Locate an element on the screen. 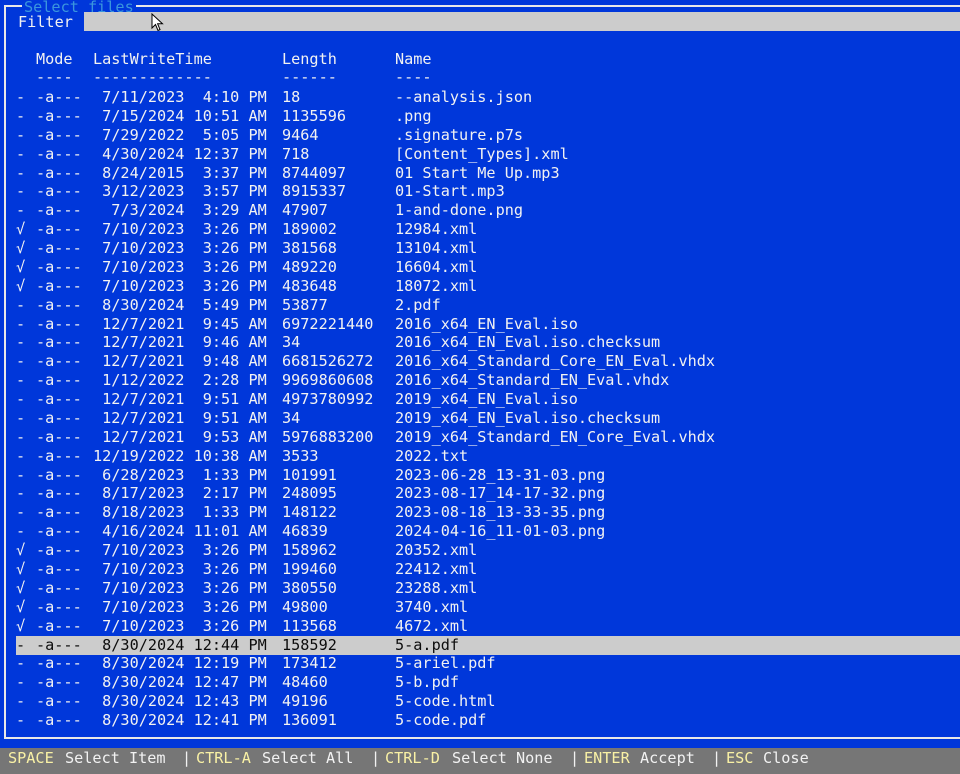 This screenshot has width=960, height=774. file-lastwritetime: 12/7/2021 9:51 AM is located at coordinates (180, 417).